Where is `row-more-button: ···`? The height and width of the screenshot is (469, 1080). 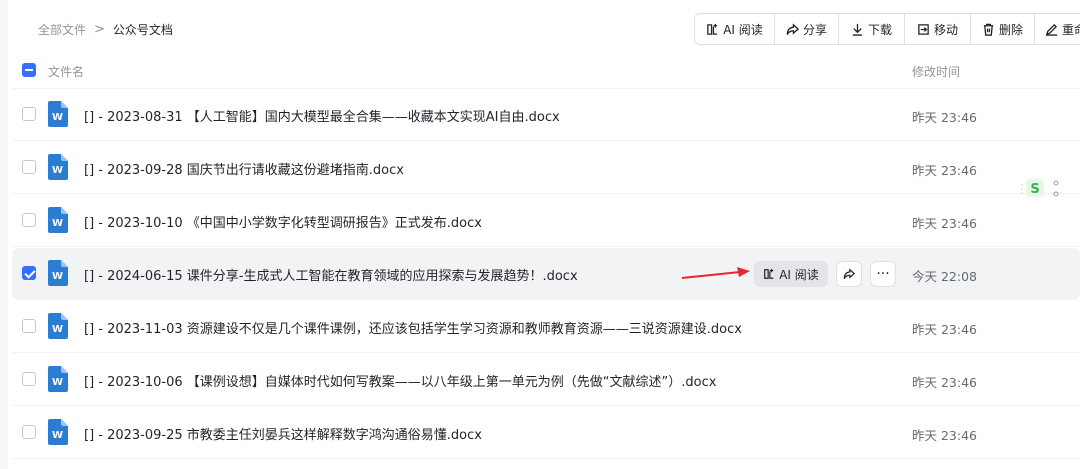 row-more-button: ··· is located at coordinates (883, 274).